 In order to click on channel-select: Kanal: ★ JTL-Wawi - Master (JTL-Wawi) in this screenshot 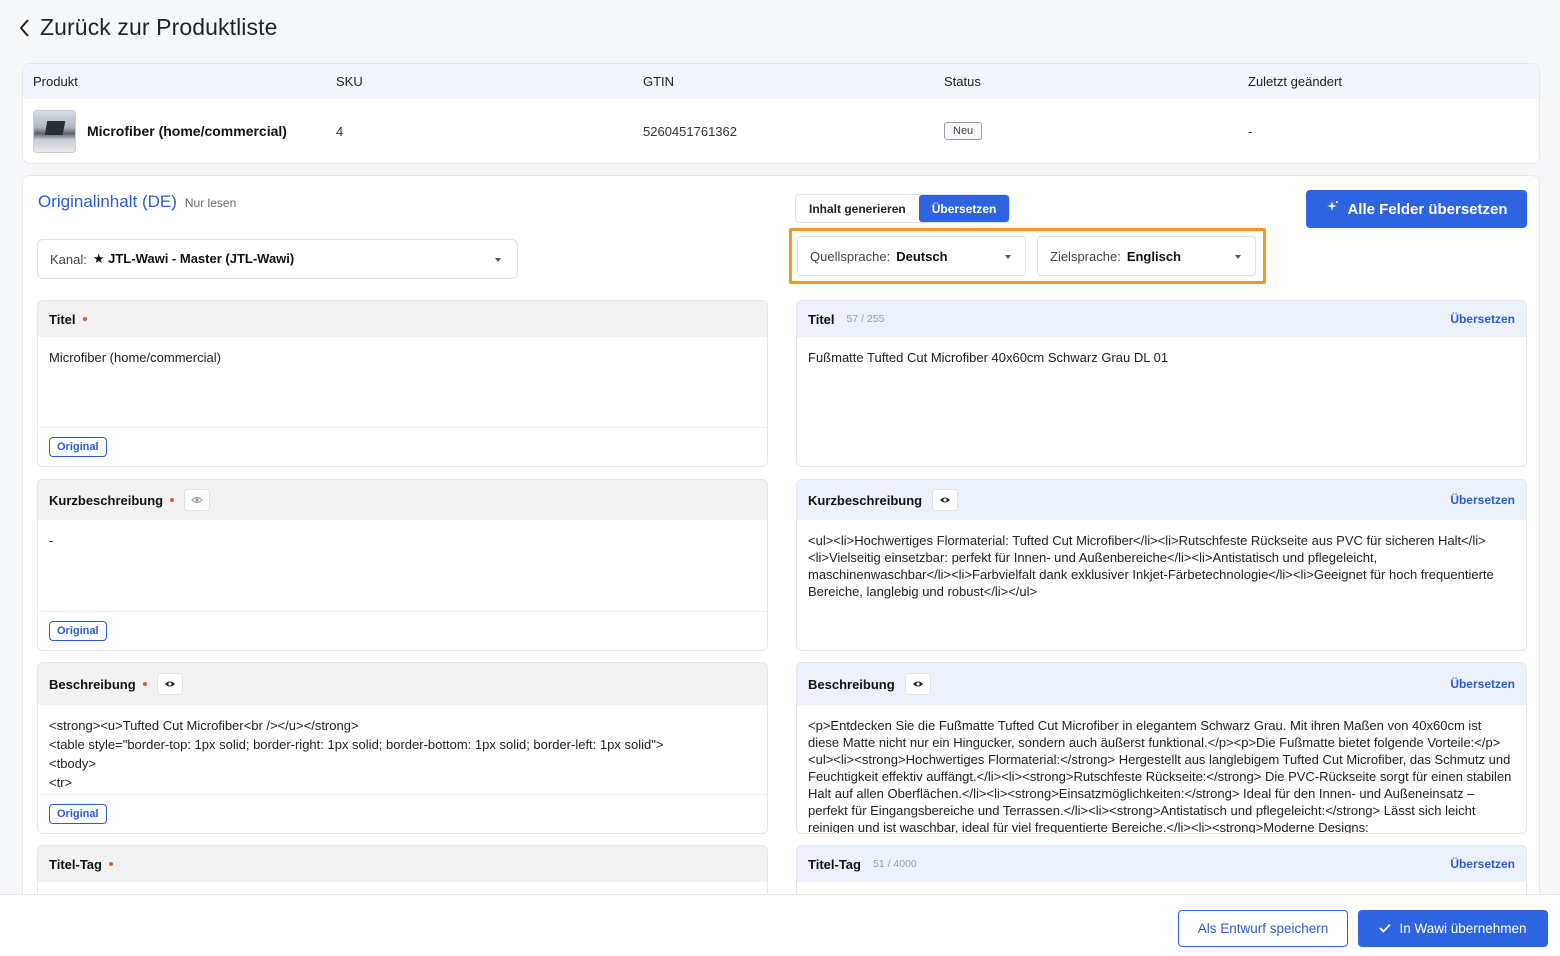, I will do `click(277, 259)`.